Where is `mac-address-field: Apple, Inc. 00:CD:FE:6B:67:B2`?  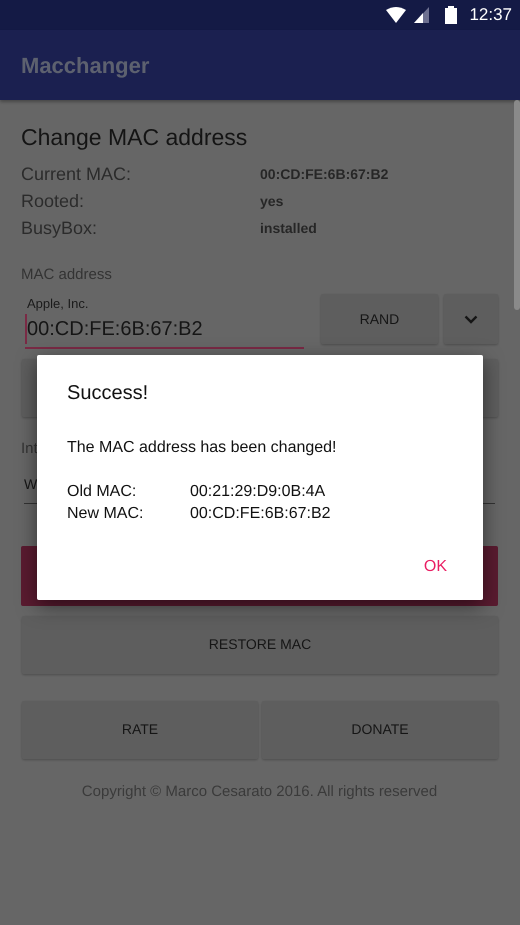
mac-address-field: Apple, Inc. 00:CD:FE:6B:67:B2 is located at coordinates (164, 321).